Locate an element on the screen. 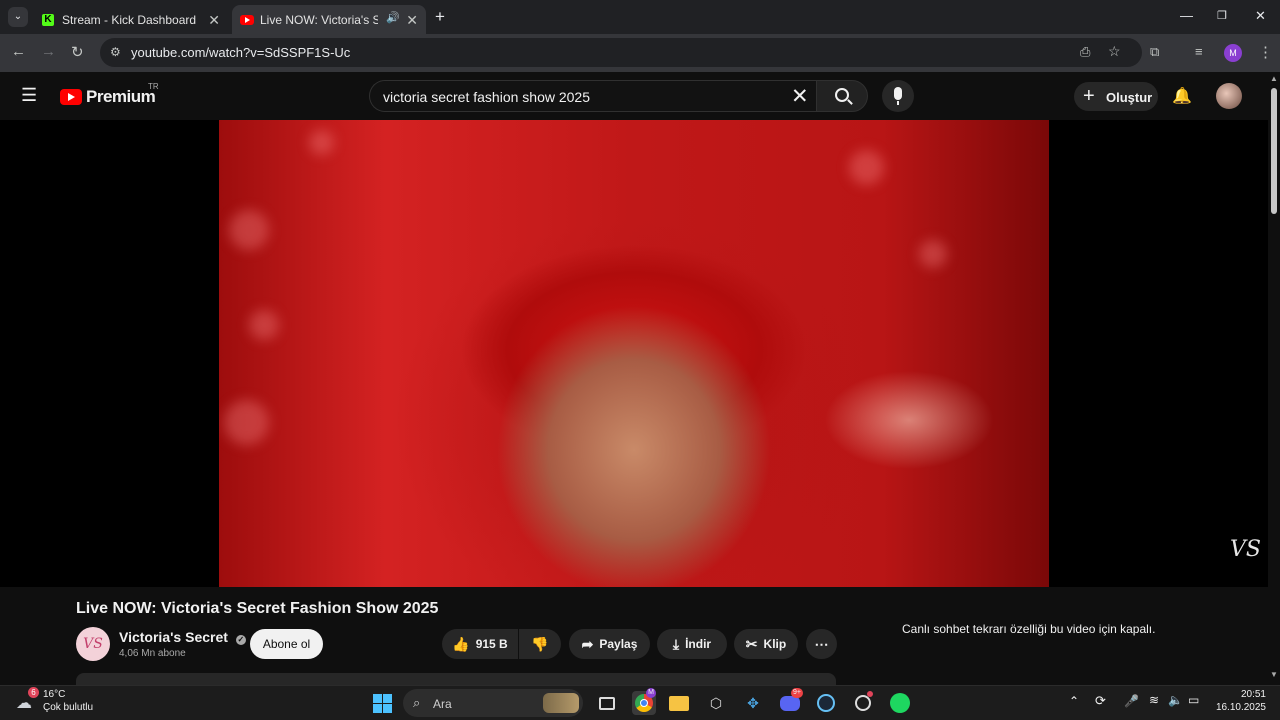 Image resolution: width=1280 pixels, height=720 pixels. steam-icon is located at coordinates (826, 703).